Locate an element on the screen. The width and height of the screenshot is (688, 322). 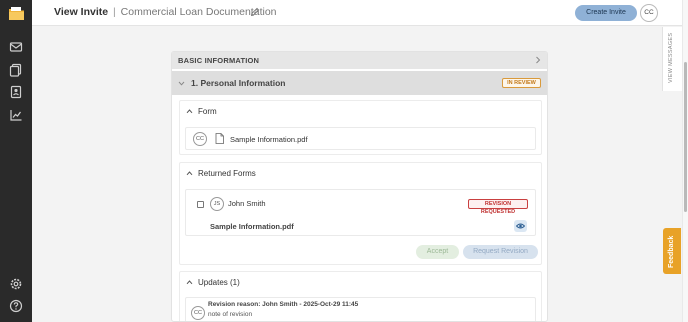
basic-information-title: BASIC INFORMATION is located at coordinates (219, 60).